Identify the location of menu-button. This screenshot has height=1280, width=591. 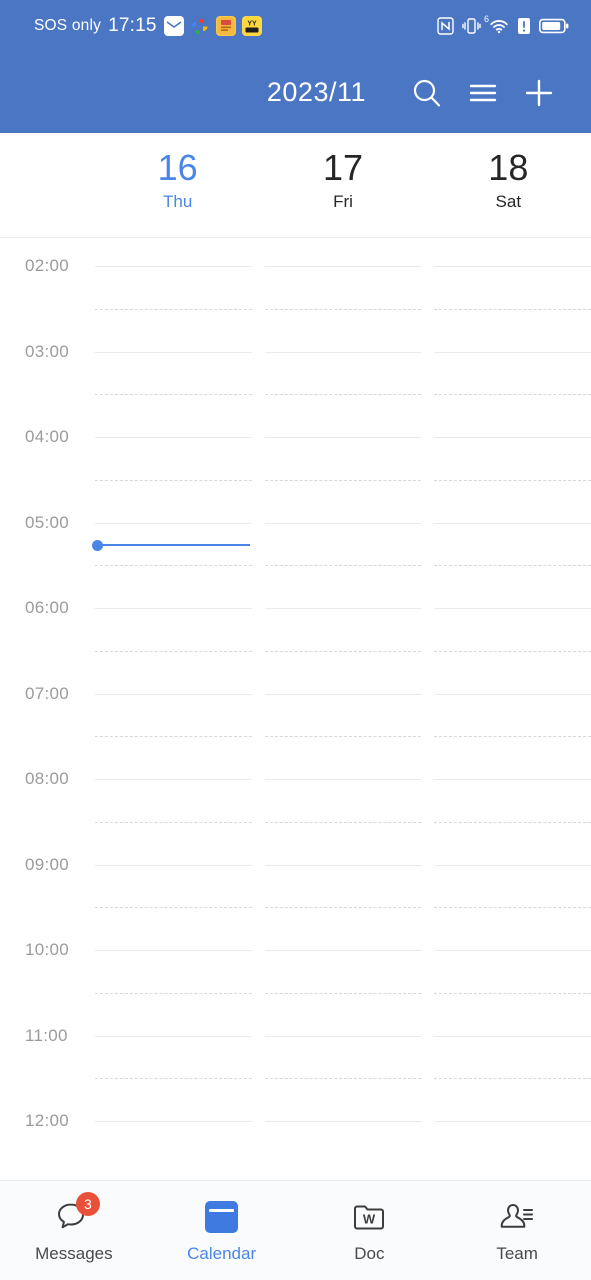
(483, 93).